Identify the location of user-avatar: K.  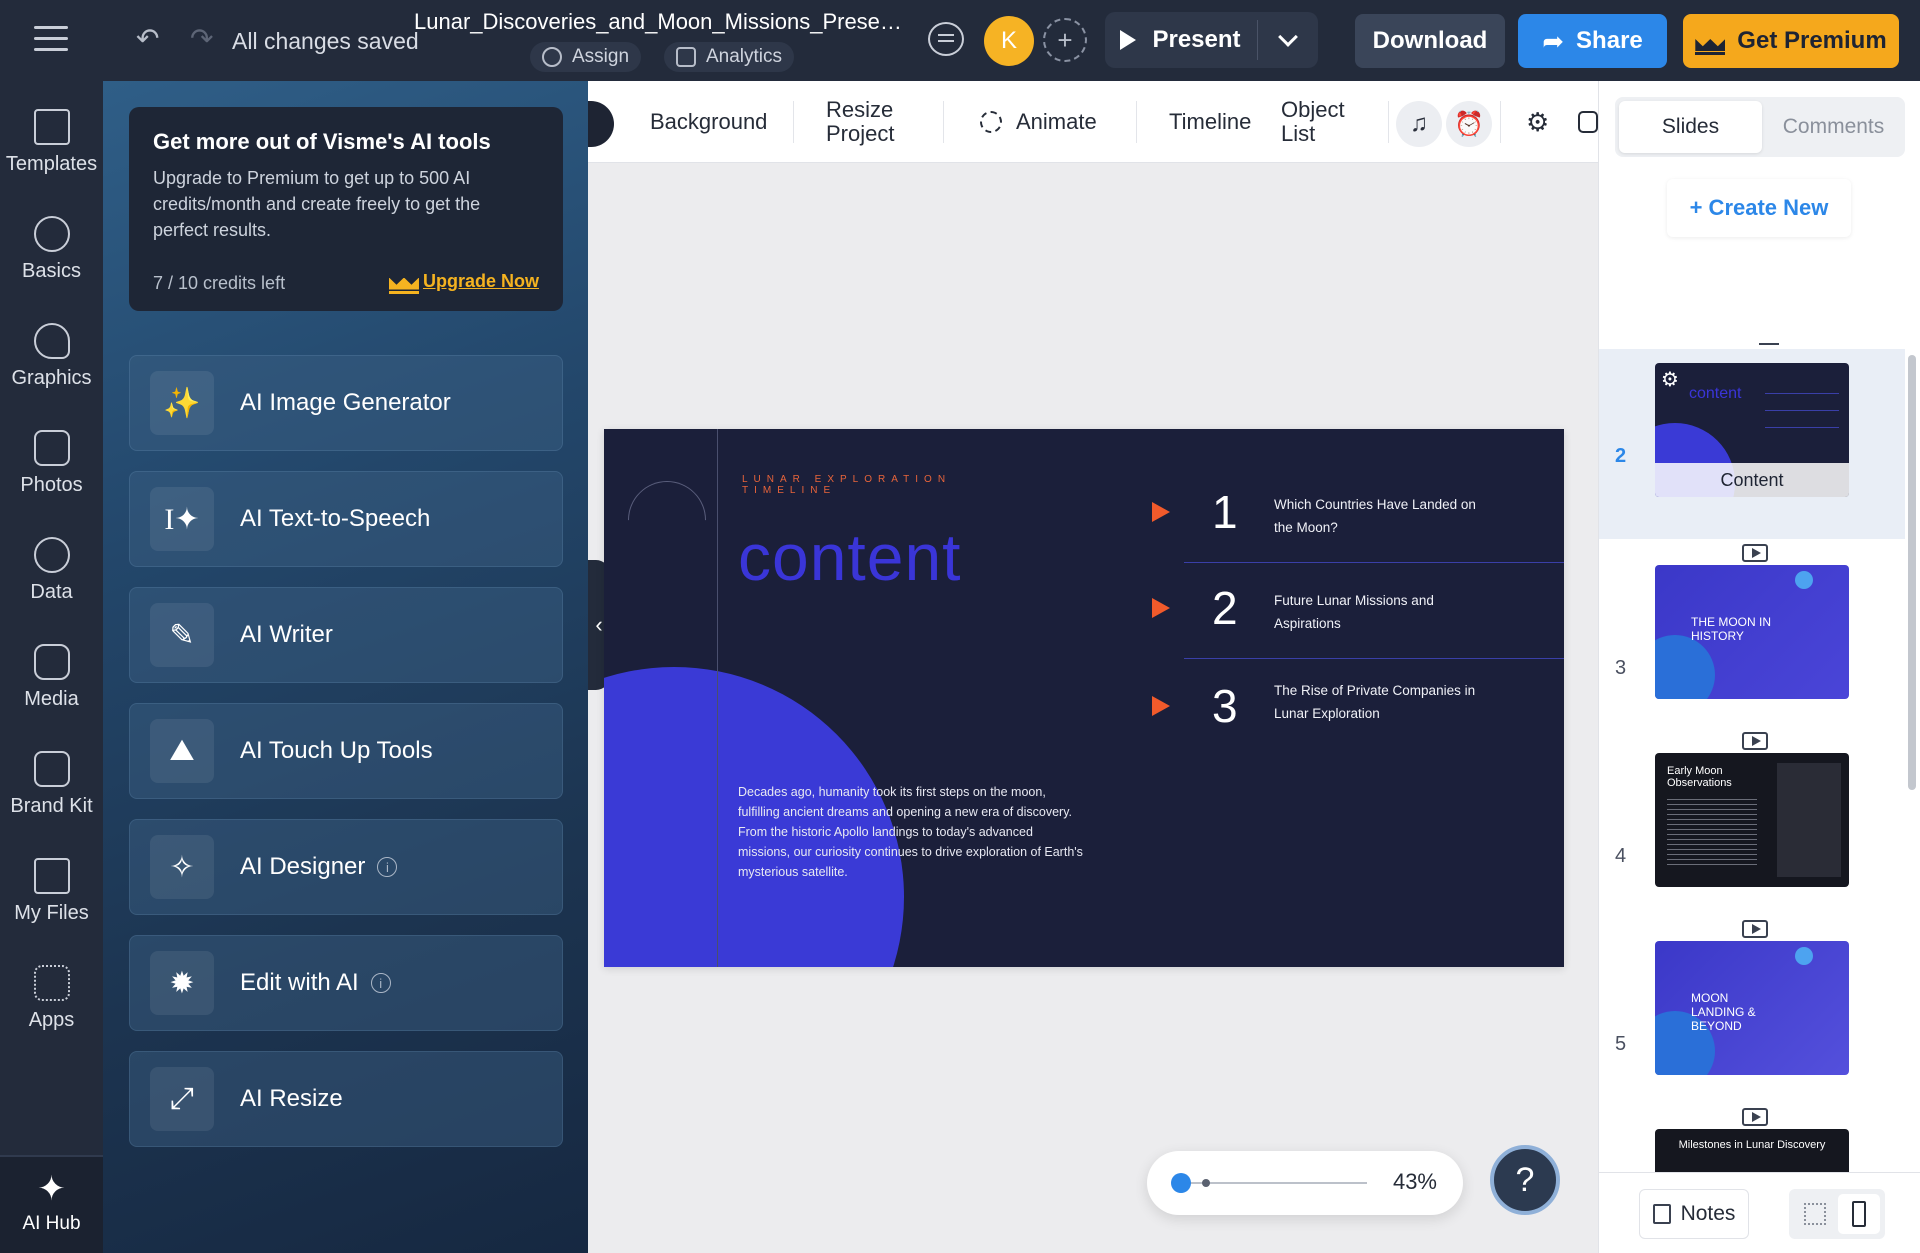
(1009, 41).